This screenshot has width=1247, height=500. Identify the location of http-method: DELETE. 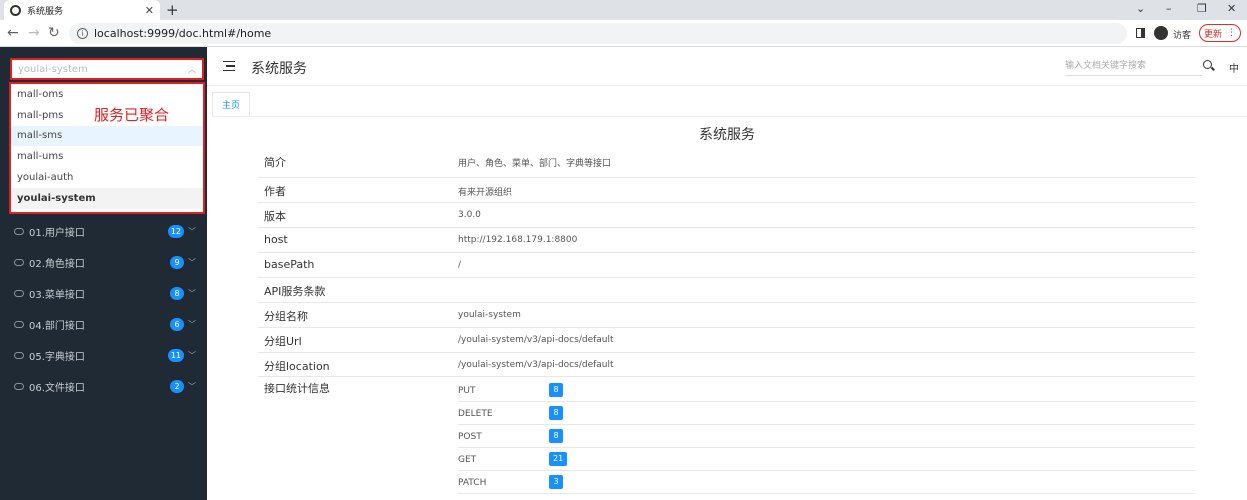
(475, 414).